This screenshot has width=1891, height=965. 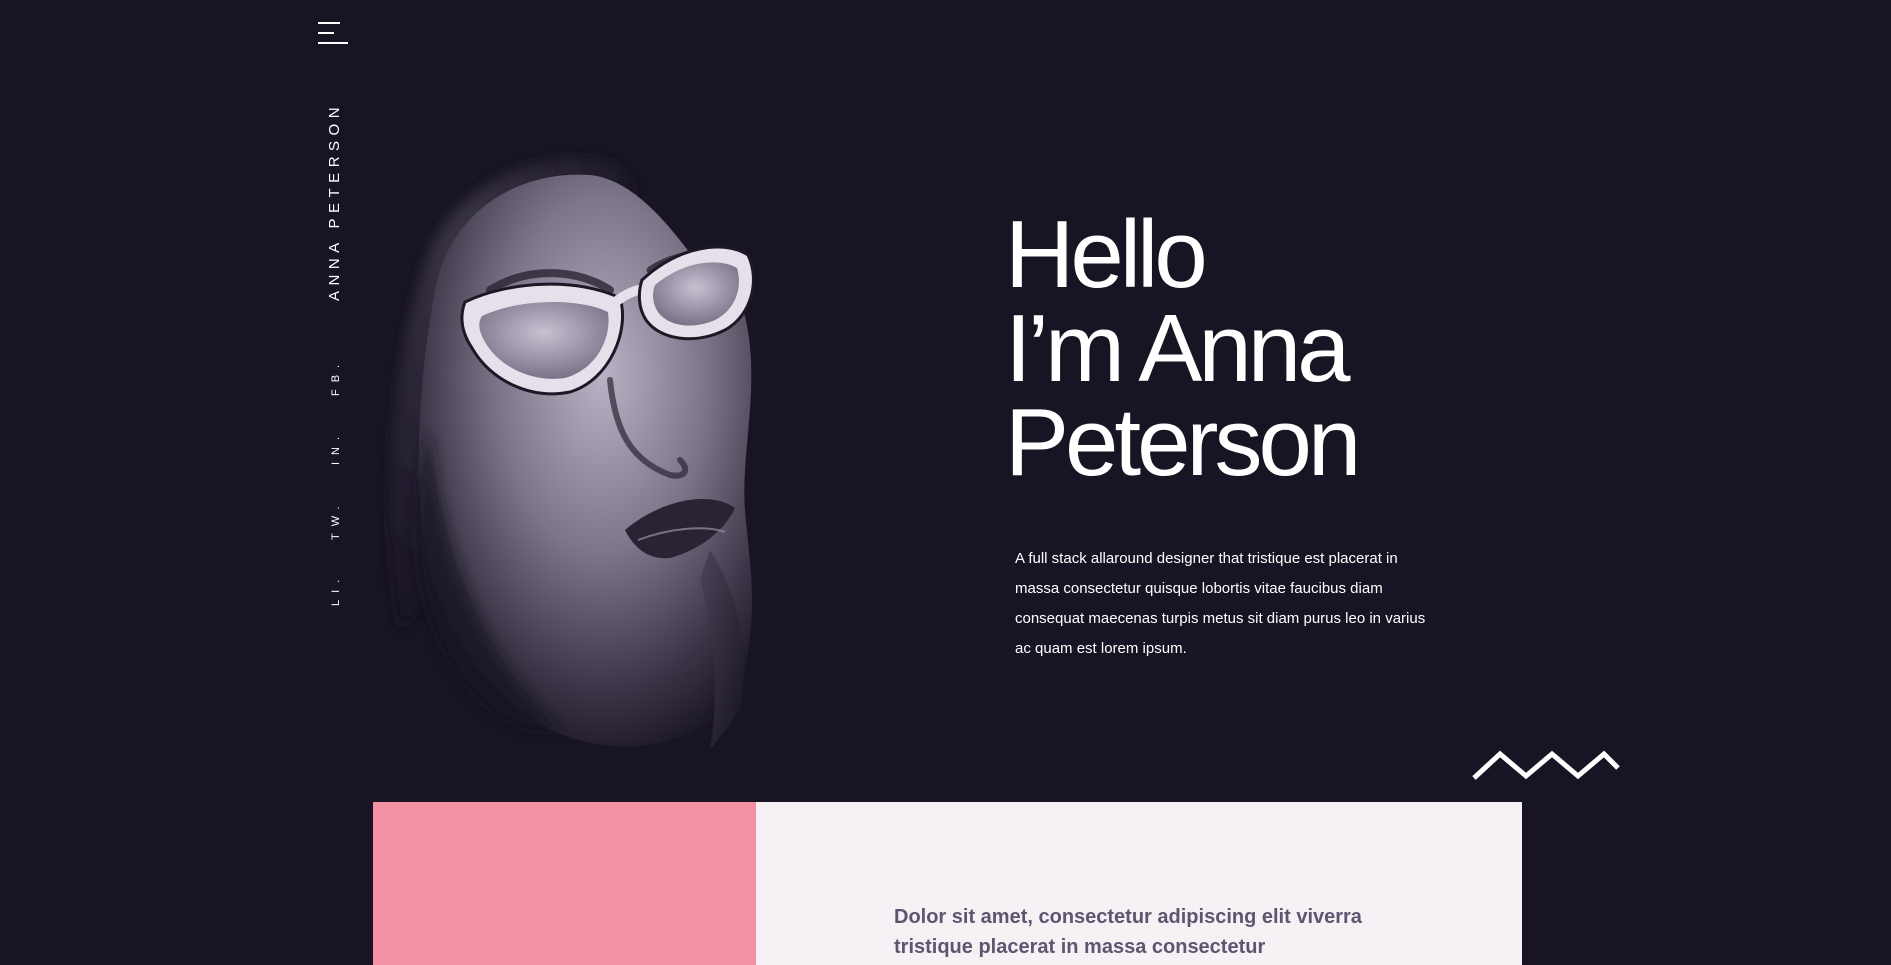 I want to click on hero-title-line: I’m Anna, so click(x=1178, y=348).